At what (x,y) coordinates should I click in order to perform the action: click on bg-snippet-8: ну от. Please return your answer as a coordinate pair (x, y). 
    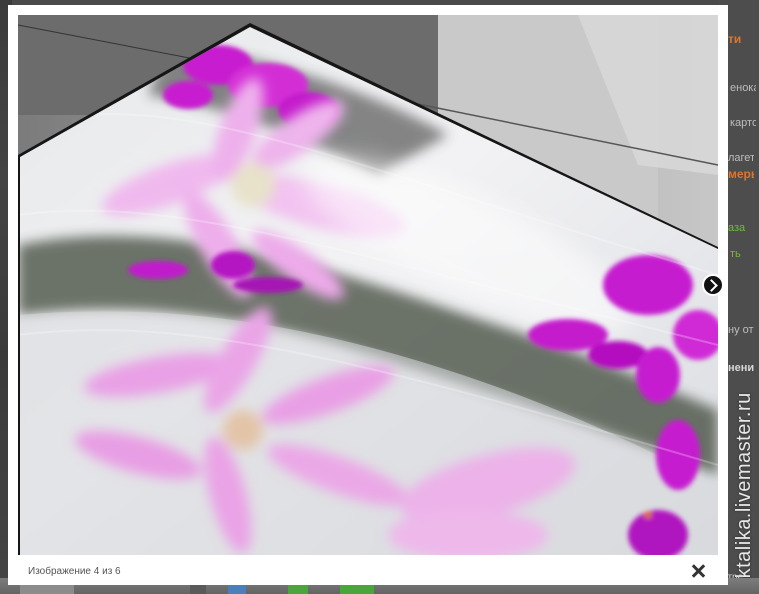
    Looking at the image, I should click on (741, 330).